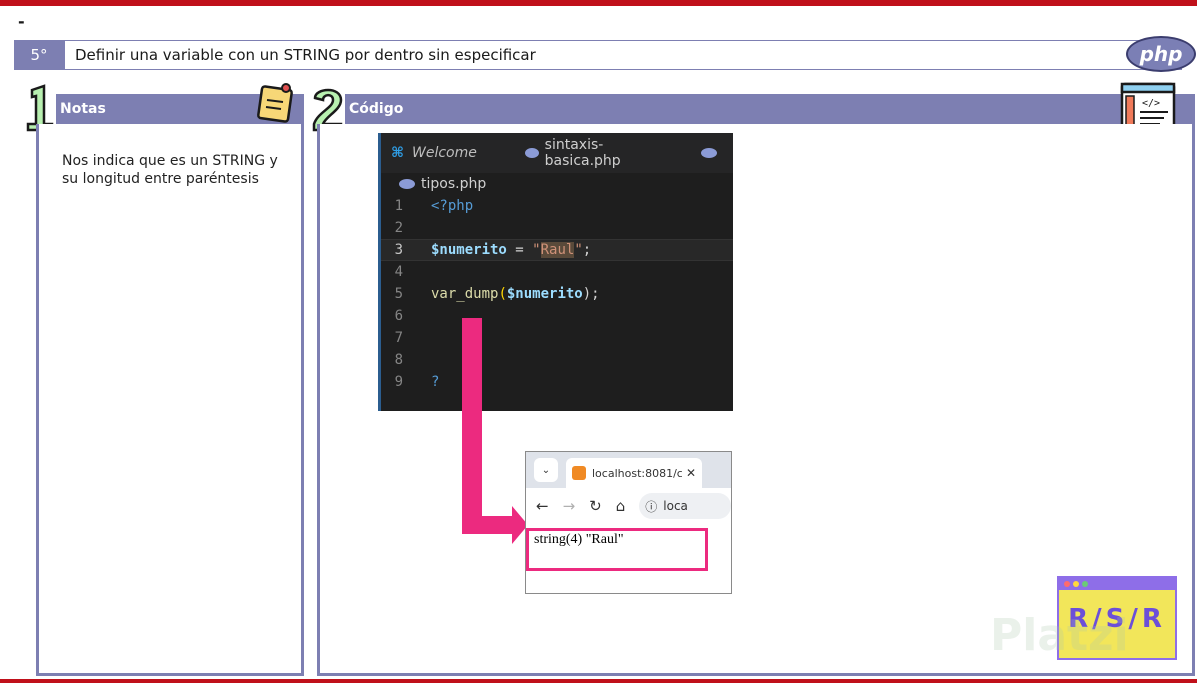  What do you see at coordinates (502, 294) in the screenshot?
I see `code-paren: (` at bounding box center [502, 294].